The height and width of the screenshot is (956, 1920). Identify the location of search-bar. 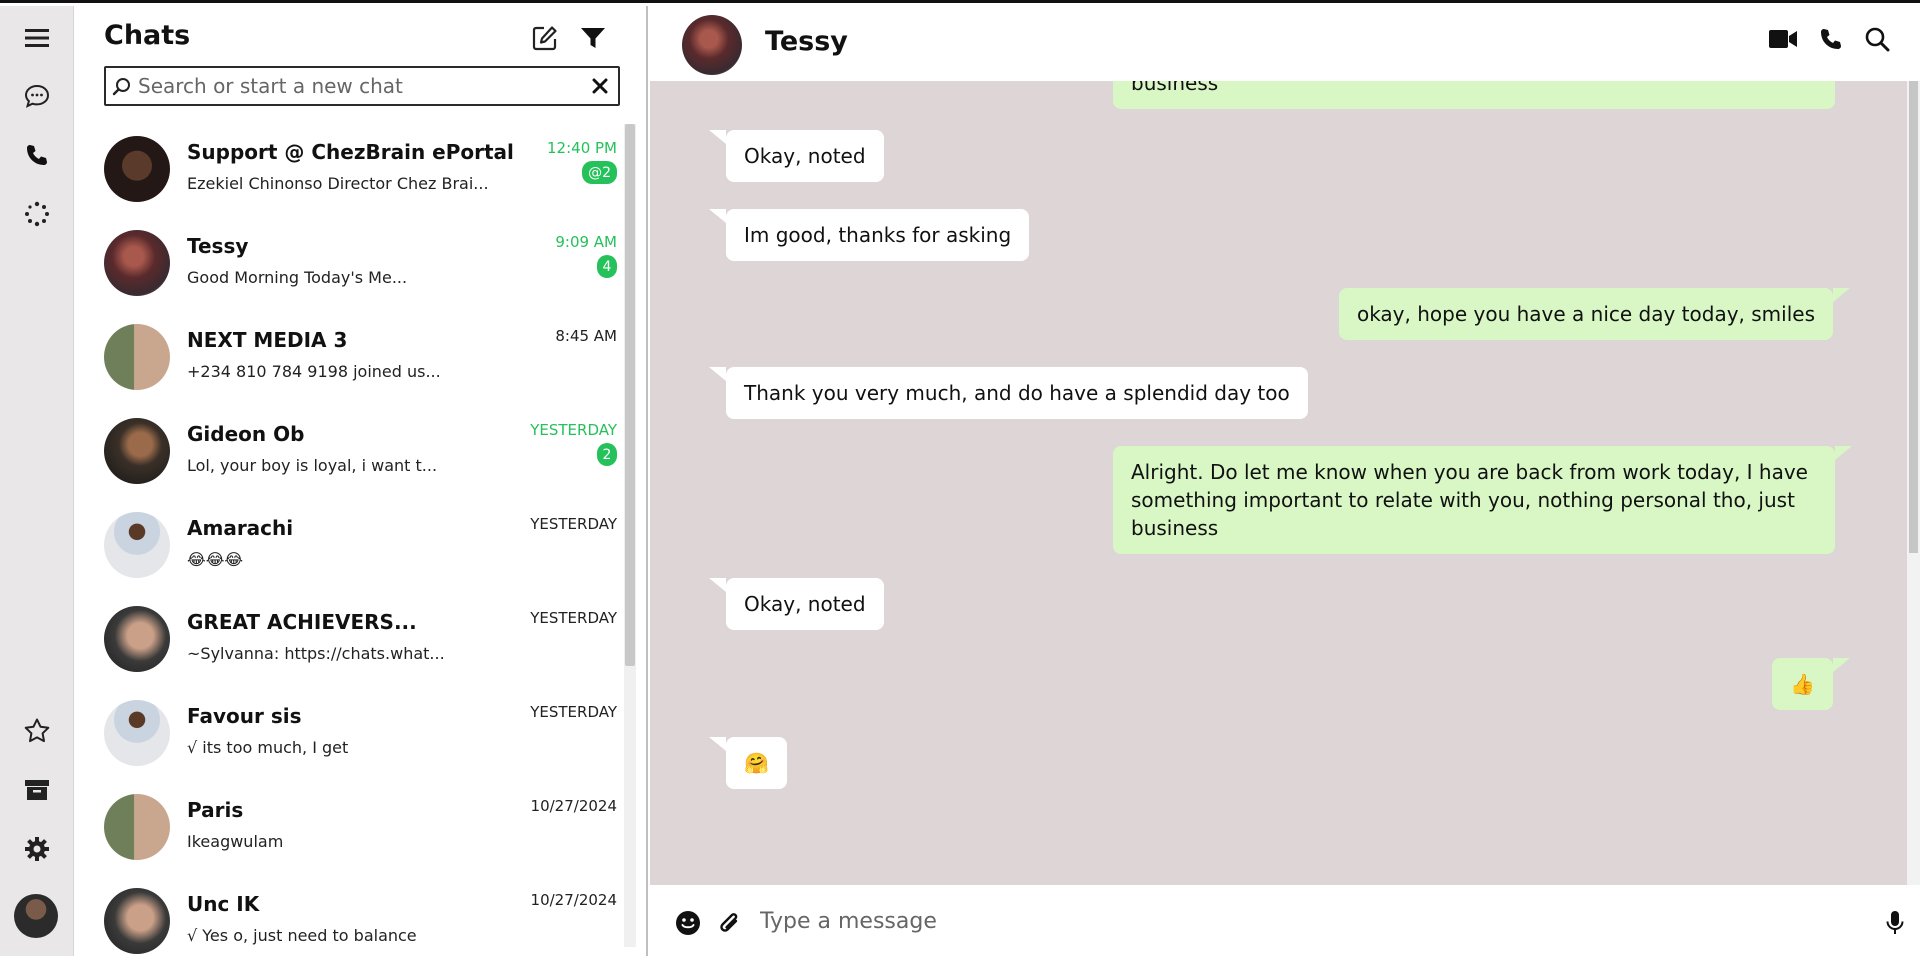
(362, 86).